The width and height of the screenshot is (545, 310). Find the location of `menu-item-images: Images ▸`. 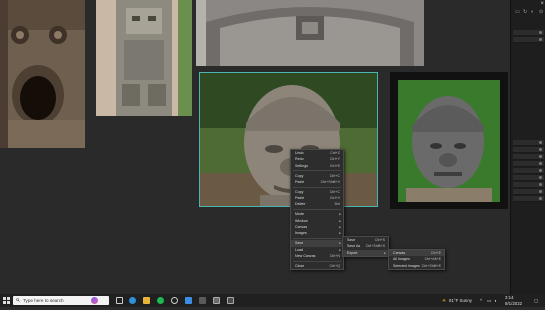

menu-item-images: Images ▸ is located at coordinates (317, 233).